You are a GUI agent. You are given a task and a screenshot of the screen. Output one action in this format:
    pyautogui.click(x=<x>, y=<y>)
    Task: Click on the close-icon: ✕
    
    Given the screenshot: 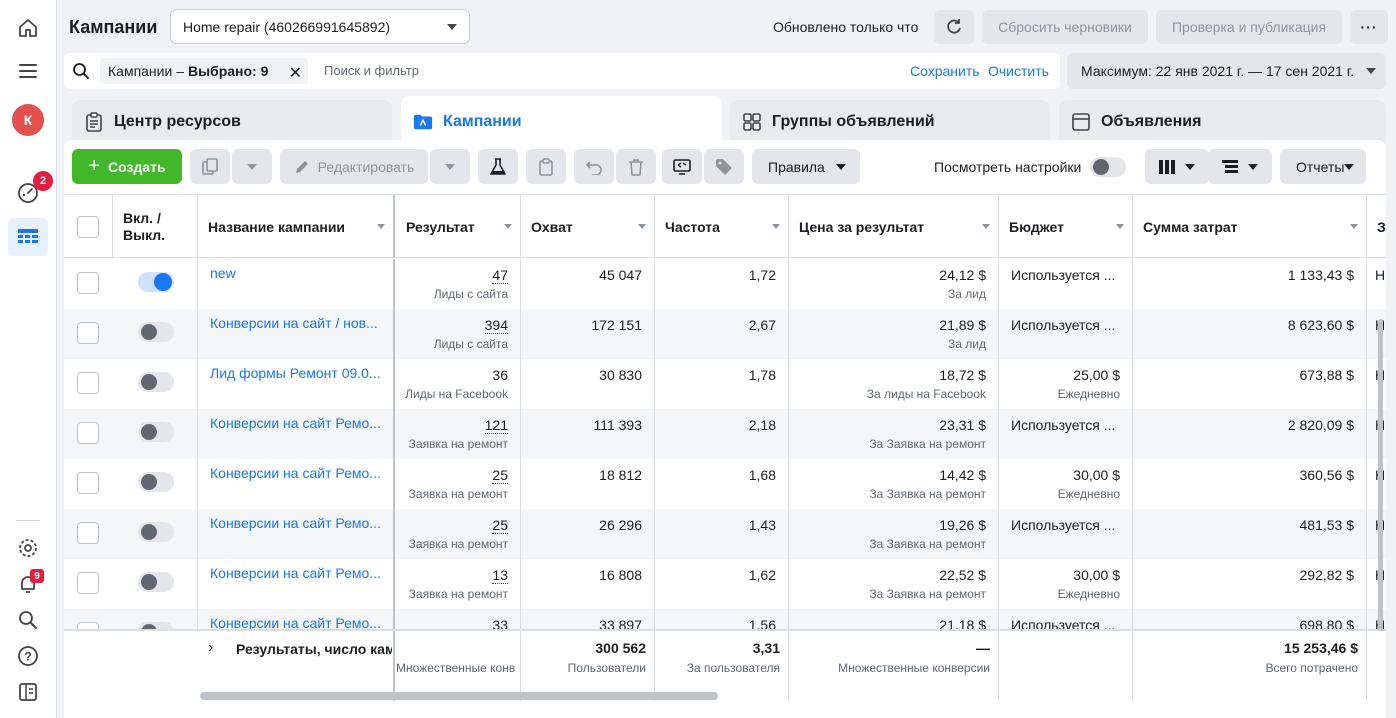 What is the action you would take?
    pyautogui.click(x=295, y=73)
    